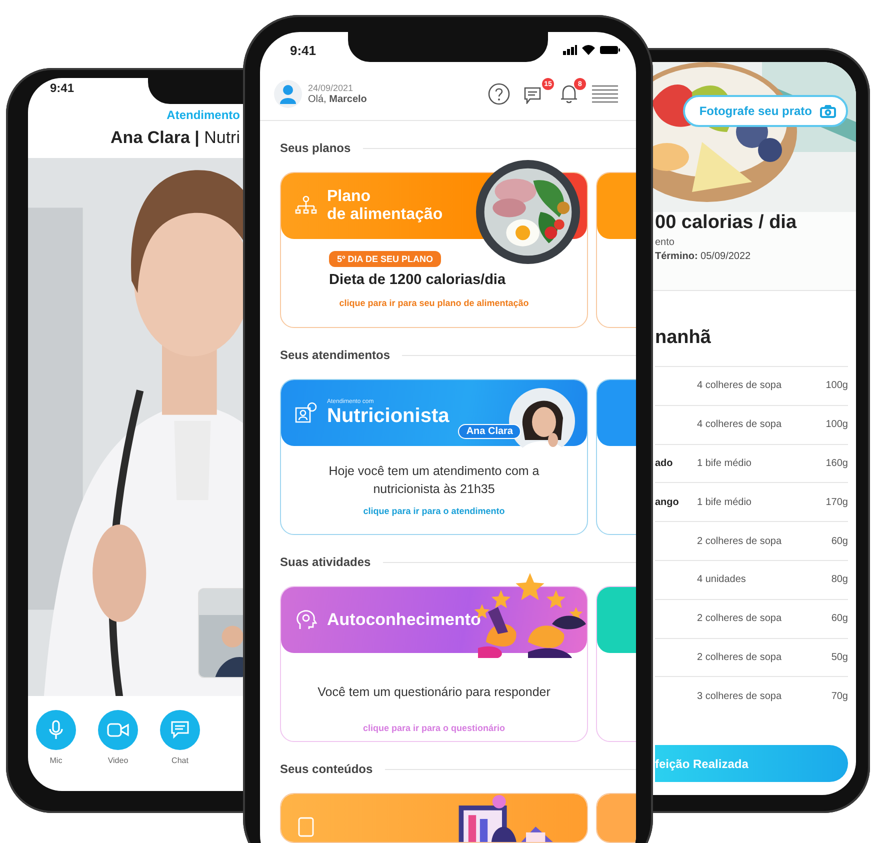  I want to click on end-date: Término: 05/09/2022, so click(703, 256).